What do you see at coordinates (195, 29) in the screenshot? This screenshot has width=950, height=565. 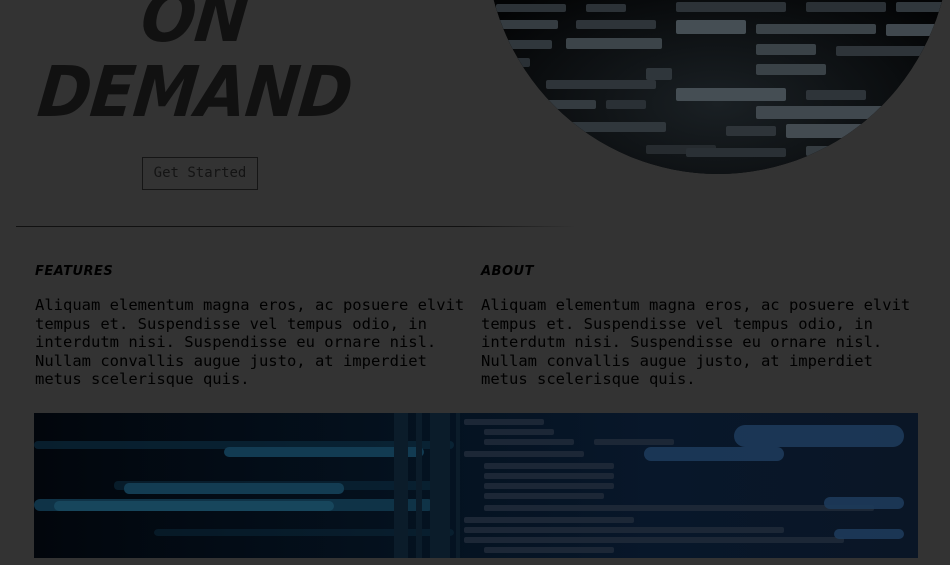 I see `hero-title-line-1: On` at bounding box center [195, 29].